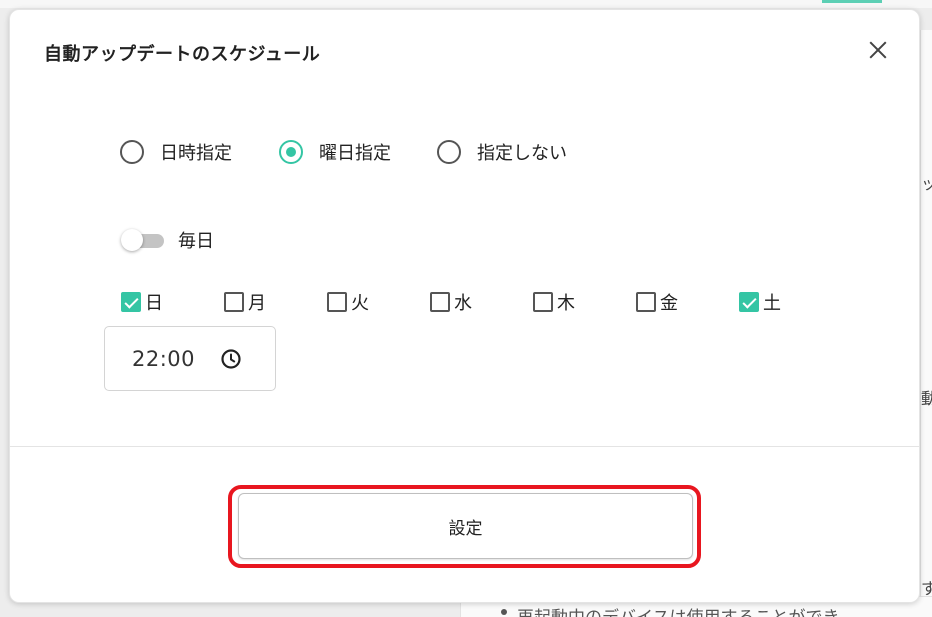 The width and height of the screenshot is (932, 617). Describe the element at coordinates (355, 153) in the screenshot. I see `radio-label: 曜日指定` at that location.